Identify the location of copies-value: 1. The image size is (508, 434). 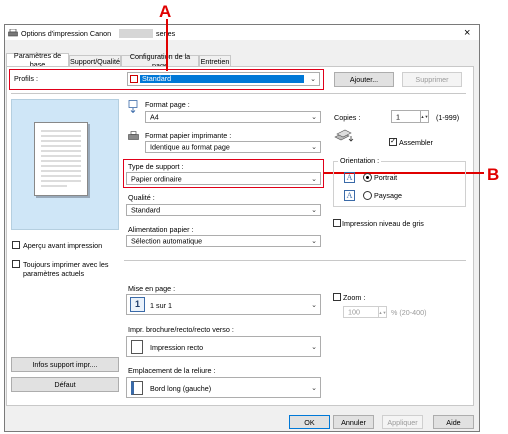
(398, 116).